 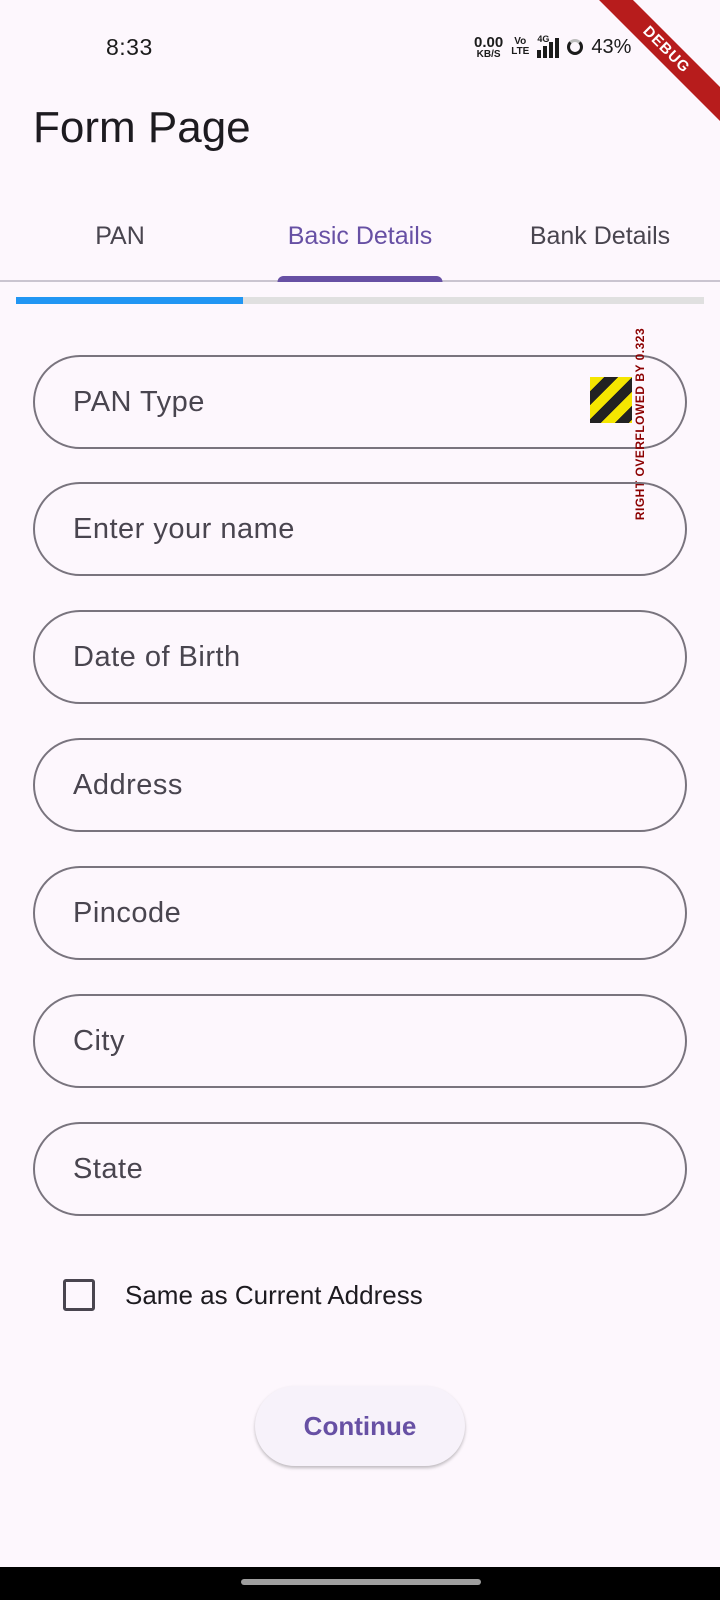 What do you see at coordinates (360, 402) in the screenshot?
I see `pan-type-dropdown: PAN Type` at bounding box center [360, 402].